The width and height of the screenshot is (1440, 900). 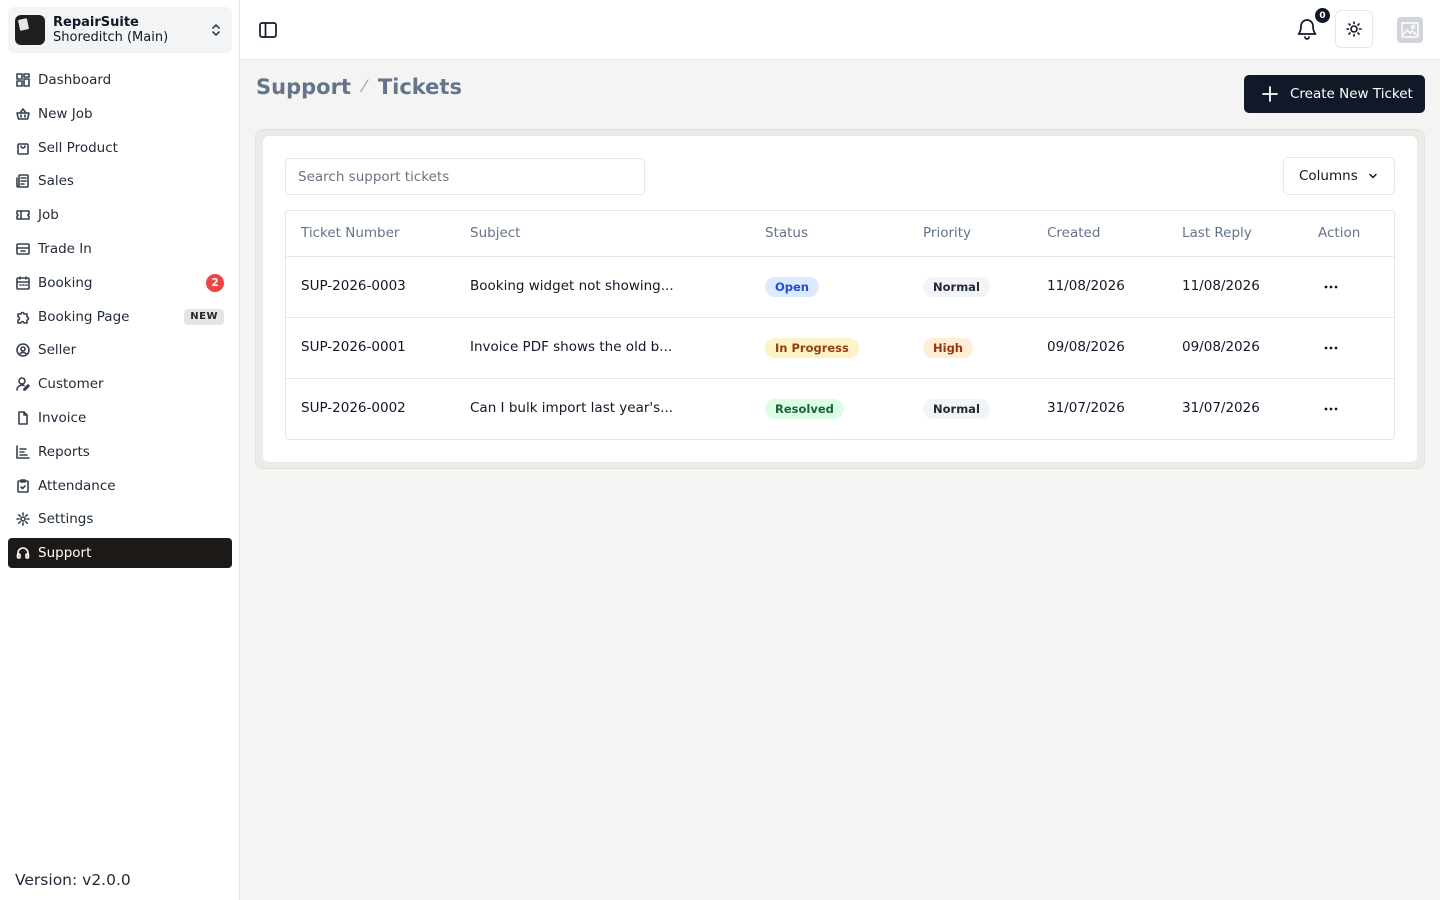 What do you see at coordinates (204, 316) in the screenshot?
I see `new-badge: NEW` at bounding box center [204, 316].